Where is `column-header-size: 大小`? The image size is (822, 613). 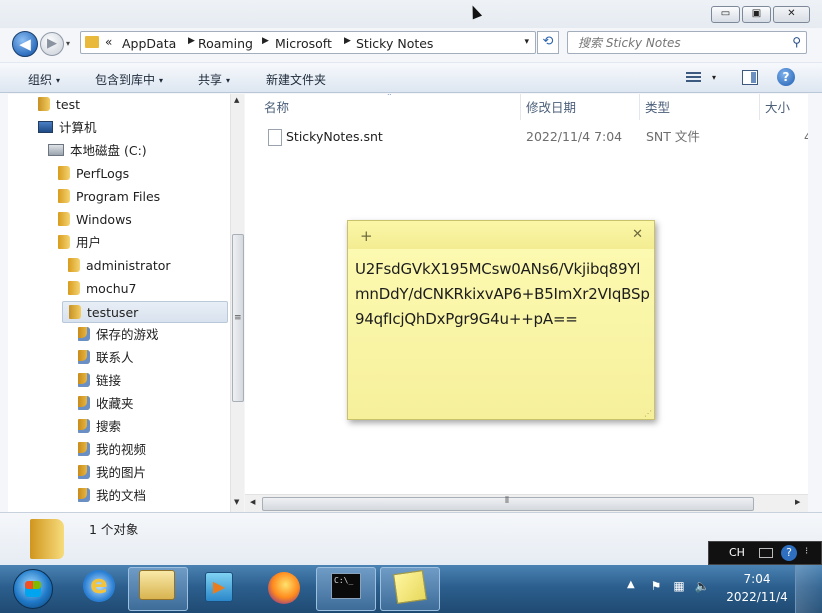 column-header-size: 大小 is located at coordinates (777, 109).